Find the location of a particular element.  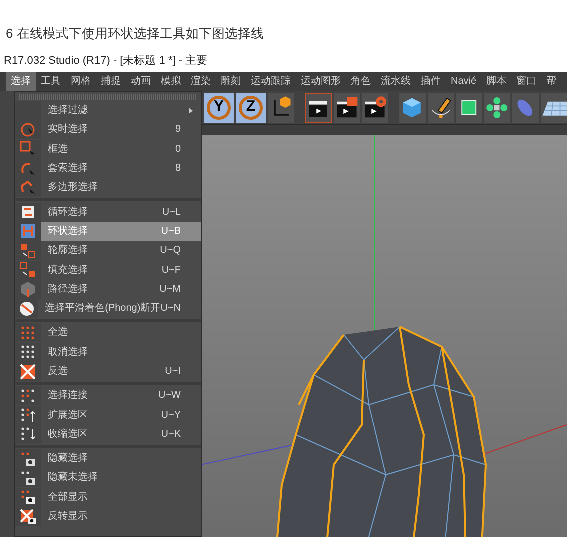

tear-off-handle is located at coordinates (108, 97).